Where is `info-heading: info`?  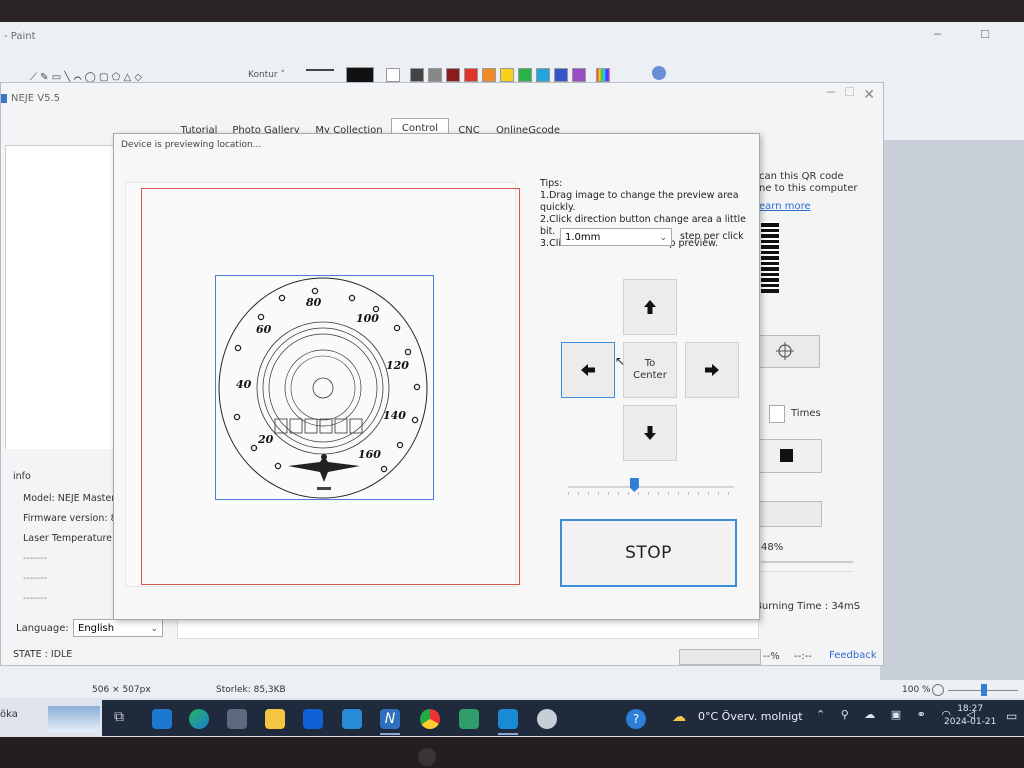 info-heading: info is located at coordinates (22, 476).